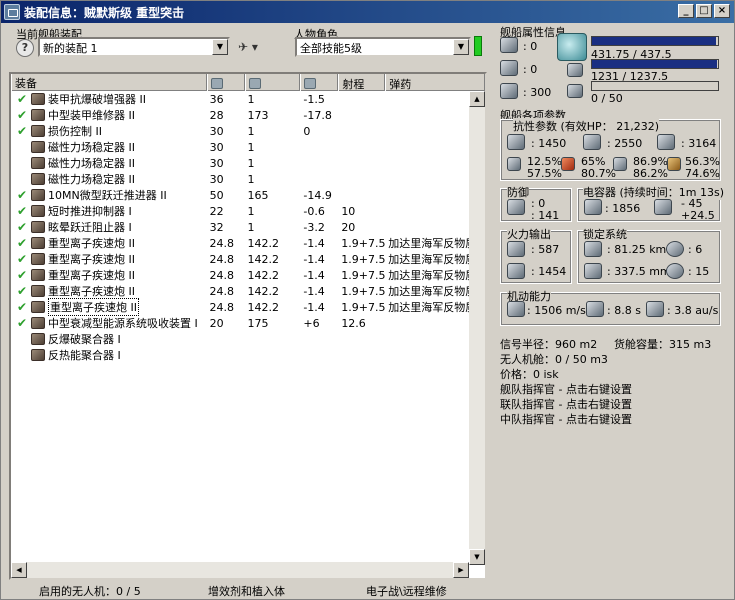 Image resolution: width=735 pixels, height=600 pixels. Describe the element at coordinates (25, 48) in the screenshot. I see `help-icon: ?` at that location.